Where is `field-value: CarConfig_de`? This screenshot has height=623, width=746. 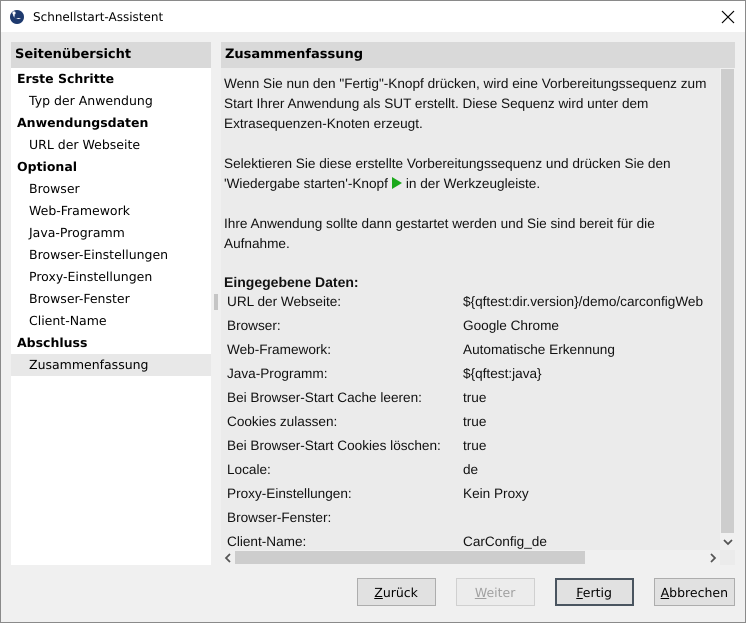 field-value: CarConfig_de is located at coordinates (505, 541).